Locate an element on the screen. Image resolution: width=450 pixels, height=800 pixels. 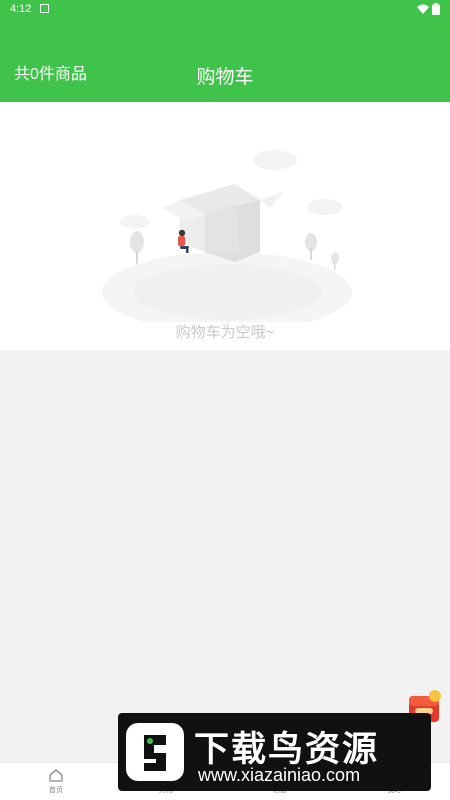
watermark-banner: 下载鸟资源 www.xiazainiao.com is located at coordinates (274, 752).